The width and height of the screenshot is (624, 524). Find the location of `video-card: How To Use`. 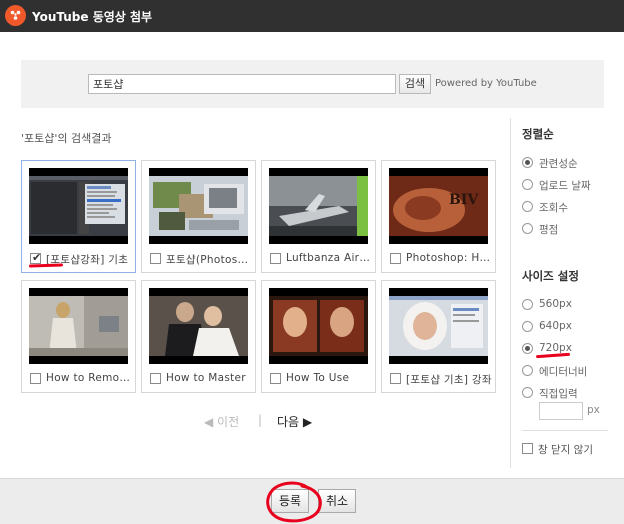

video-card: How To Use is located at coordinates (318, 336).